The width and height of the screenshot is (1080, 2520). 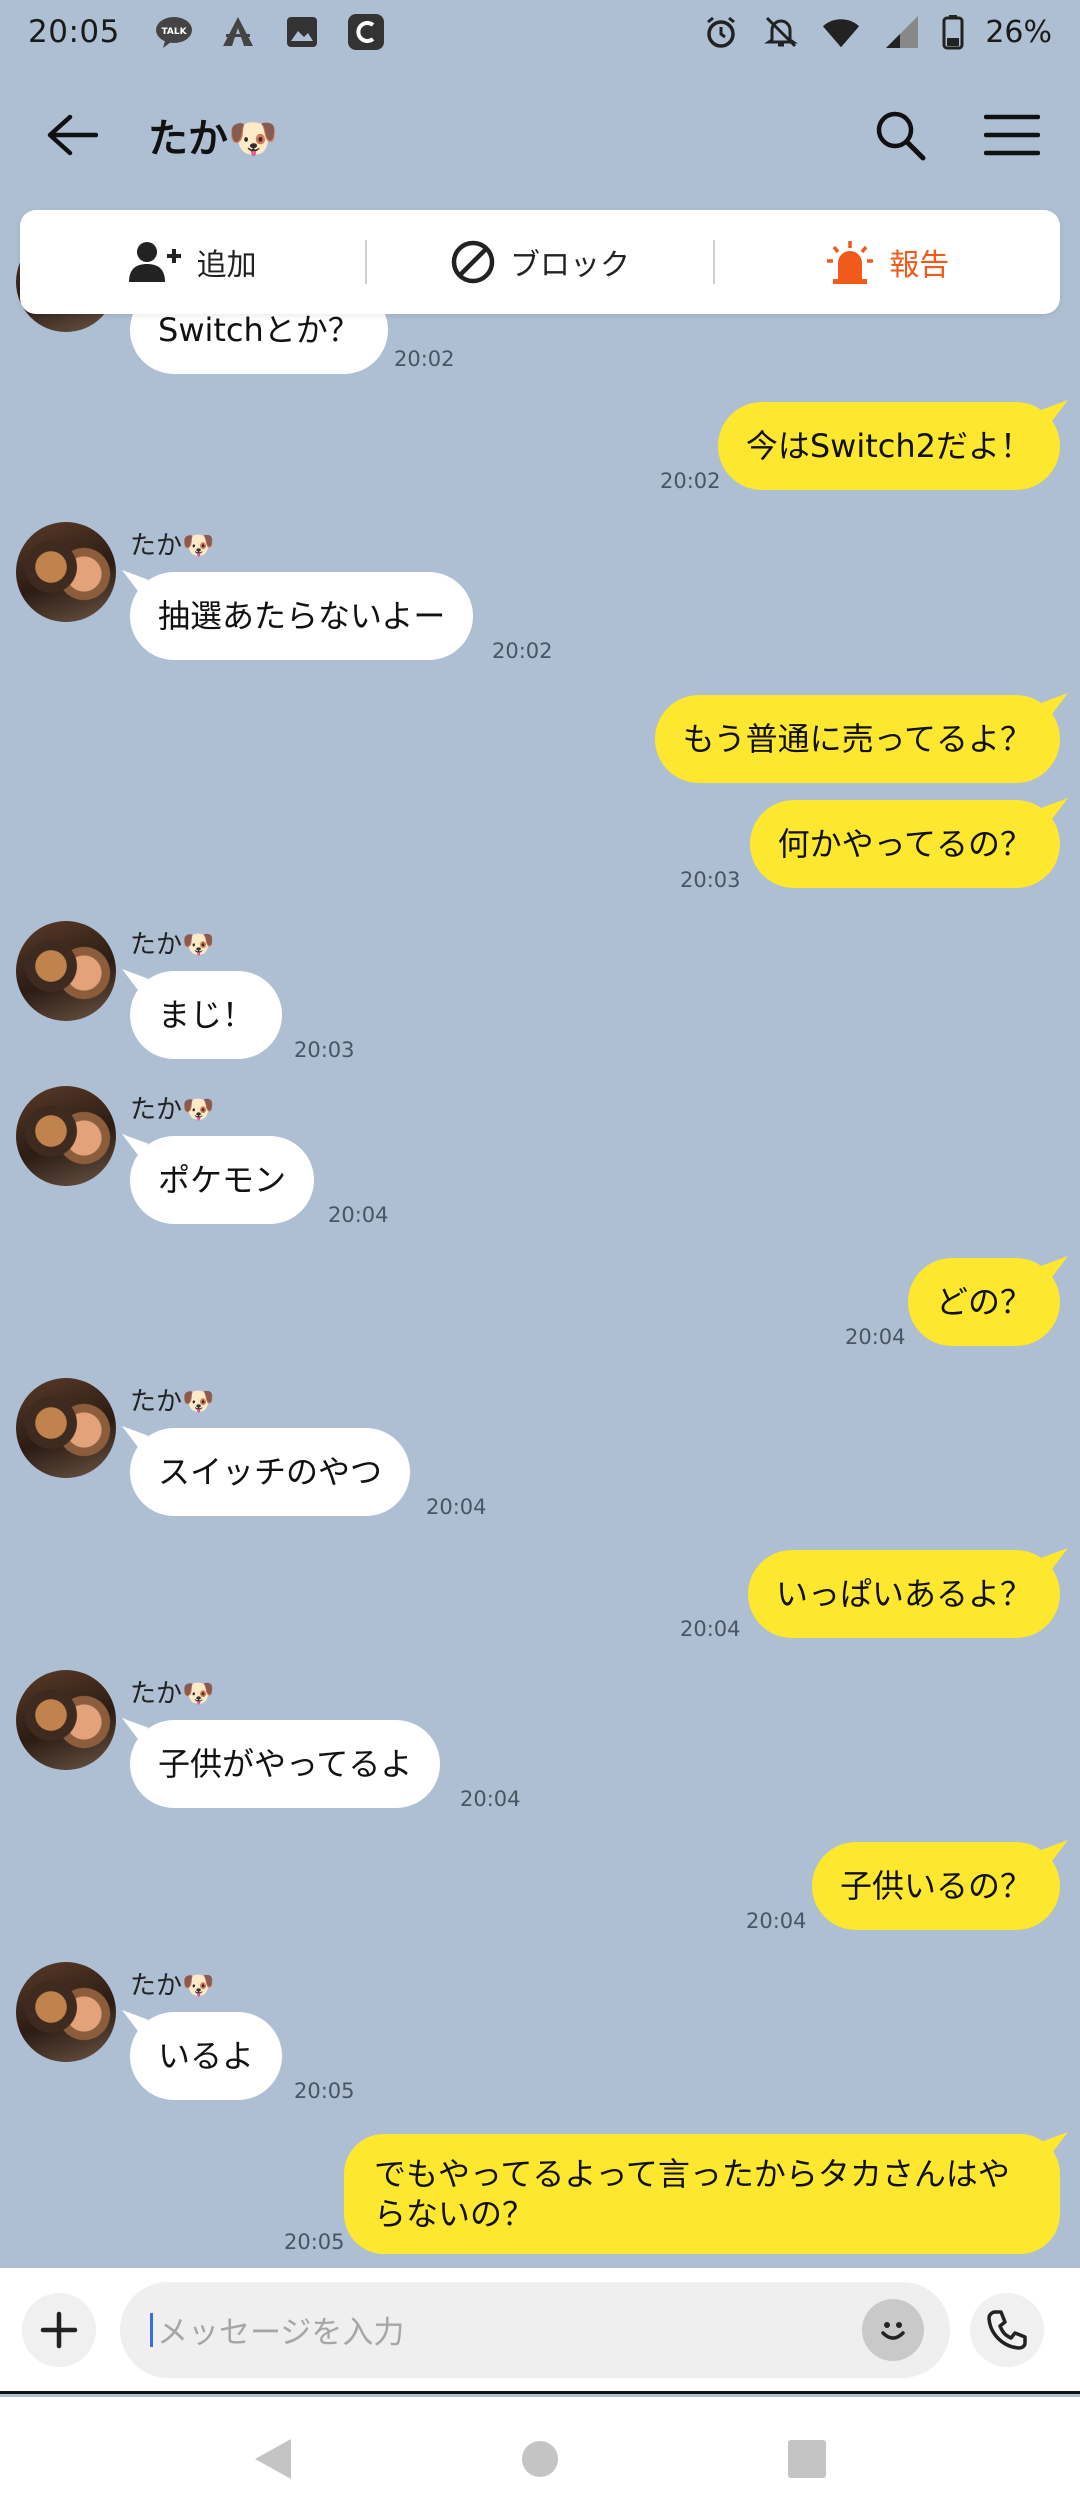 I want to click on chat-title: たか🐶, so click(x=213, y=135).